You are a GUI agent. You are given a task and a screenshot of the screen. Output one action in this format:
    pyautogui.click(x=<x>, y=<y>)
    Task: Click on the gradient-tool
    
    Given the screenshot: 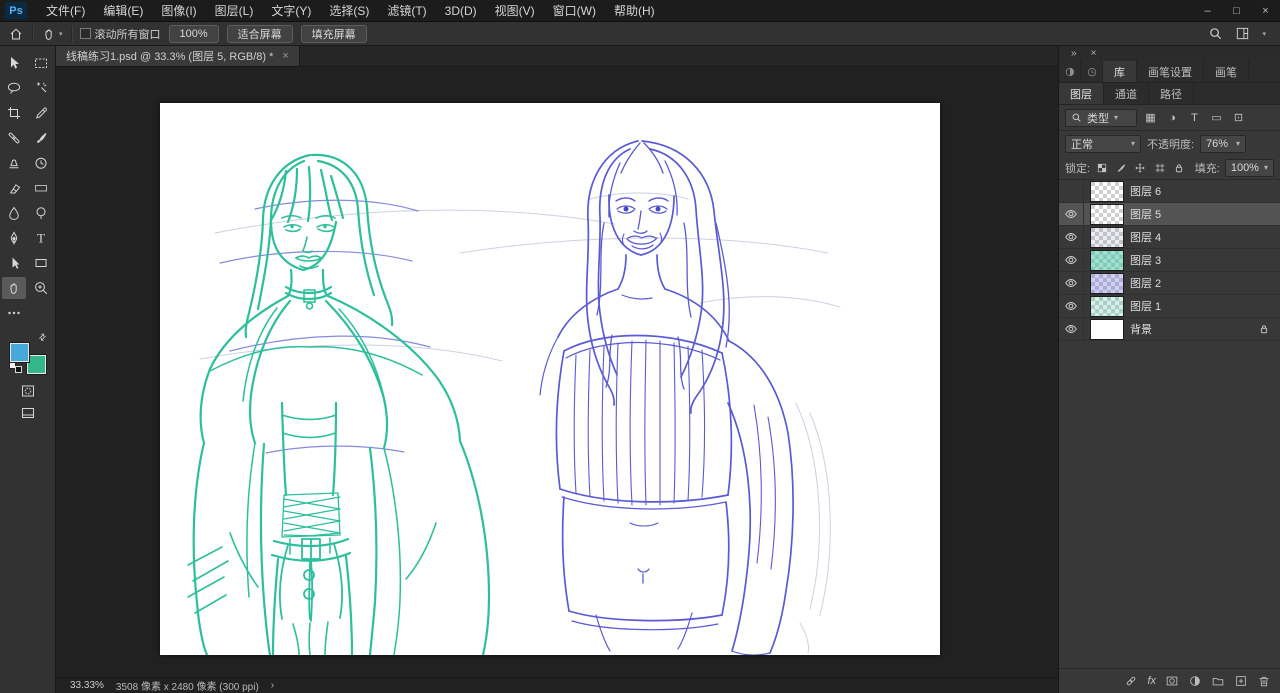 What is the action you would take?
    pyautogui.click(x=41, y=188)
    